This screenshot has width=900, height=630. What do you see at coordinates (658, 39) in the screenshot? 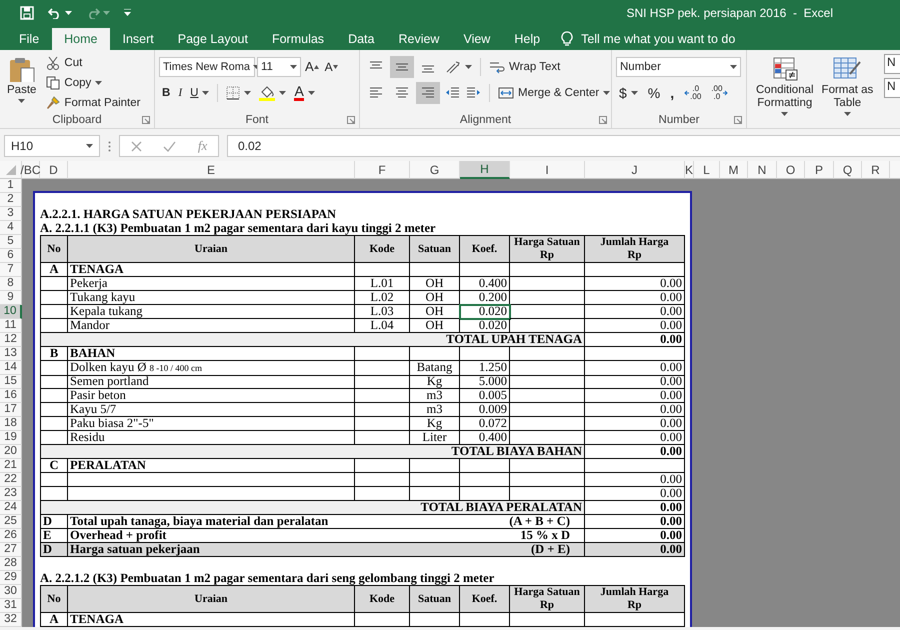
I see `tell-me-field: Tell me what you want to do` at bounding box center [658, 39].